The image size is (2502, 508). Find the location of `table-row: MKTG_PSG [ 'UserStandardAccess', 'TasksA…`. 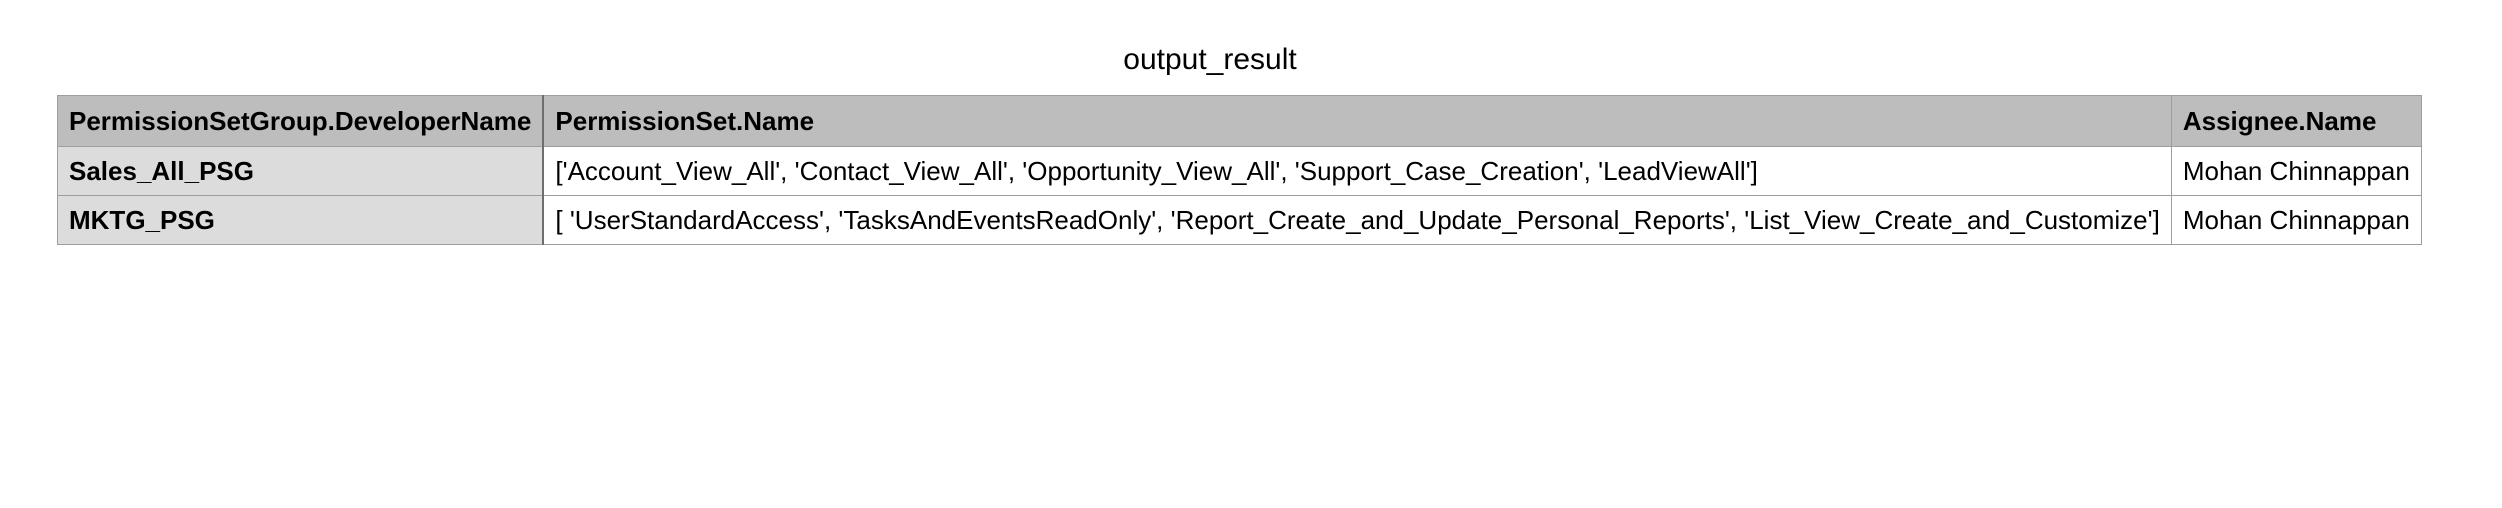

table-row: MKTG_PSG [ 'UserStandardAccess', 'TasksA… is located at coordinates (1239, 220).